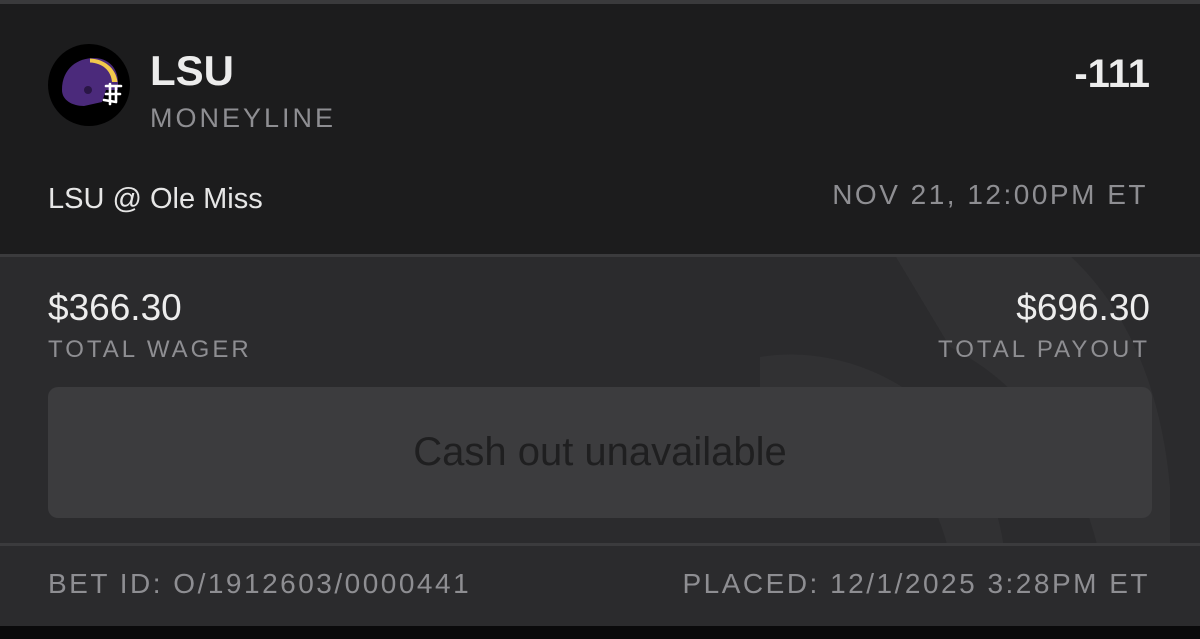 The image size is (1200, 639). Describe the element at coordinates (1043, 349) in the screenshot. I see `total-payout-label: TOTAL PAYOUT` at that location.